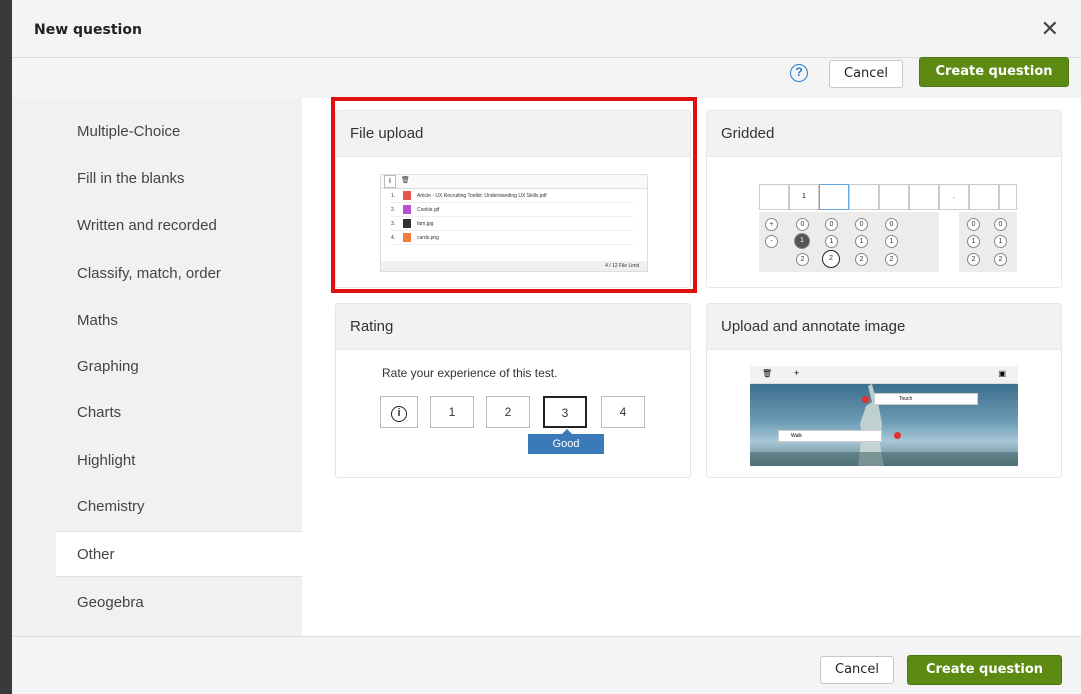 This screenshot has height=694, width=1081. What do you see at coordinates (884, 134) in the screenshot?
I see `card-title: Gridded` at bounding box center [884, 134].